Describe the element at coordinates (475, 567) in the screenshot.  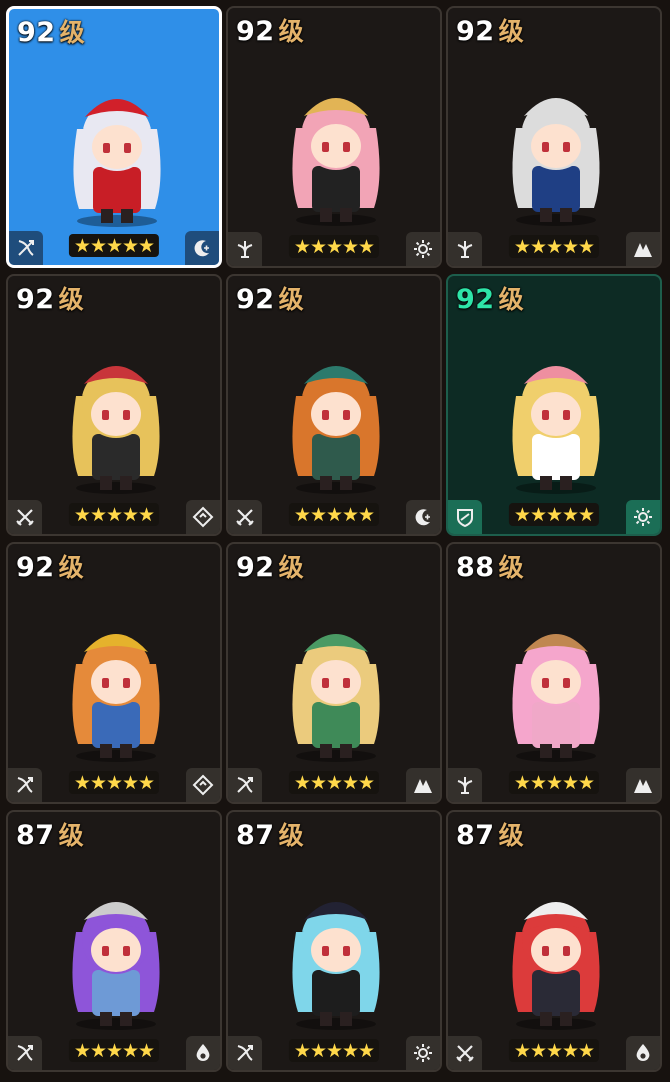
I see `level-number: 88` at that location.